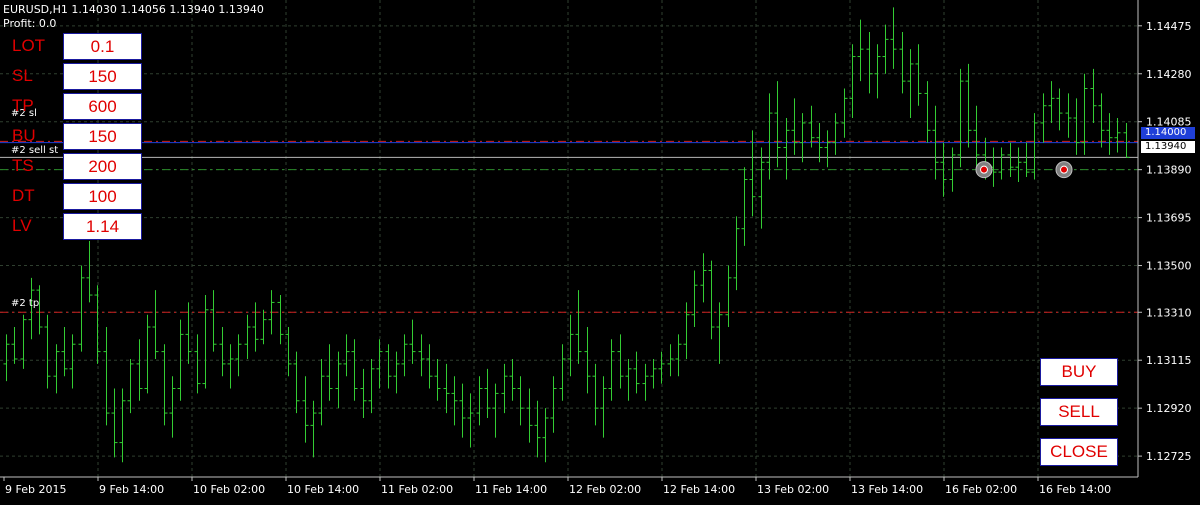 The height and width of the screenshot is (505, 1200). Describe the element at coordinates (1079, 372) in the screenshot. I see `buy-button: BUY` at that location.